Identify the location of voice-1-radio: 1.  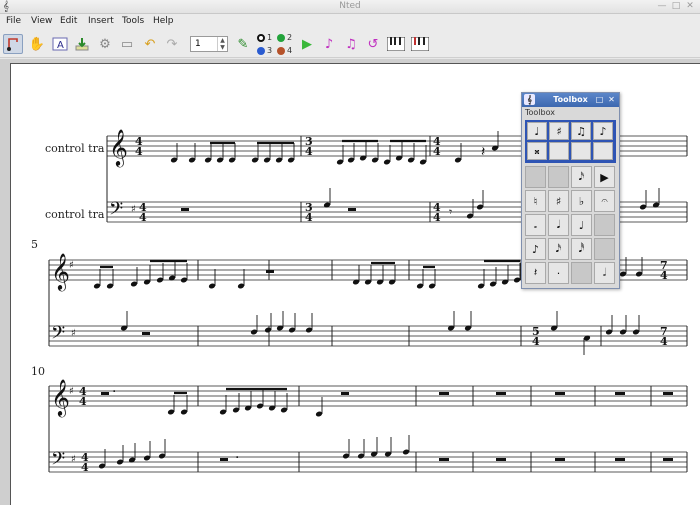
(264, 37).